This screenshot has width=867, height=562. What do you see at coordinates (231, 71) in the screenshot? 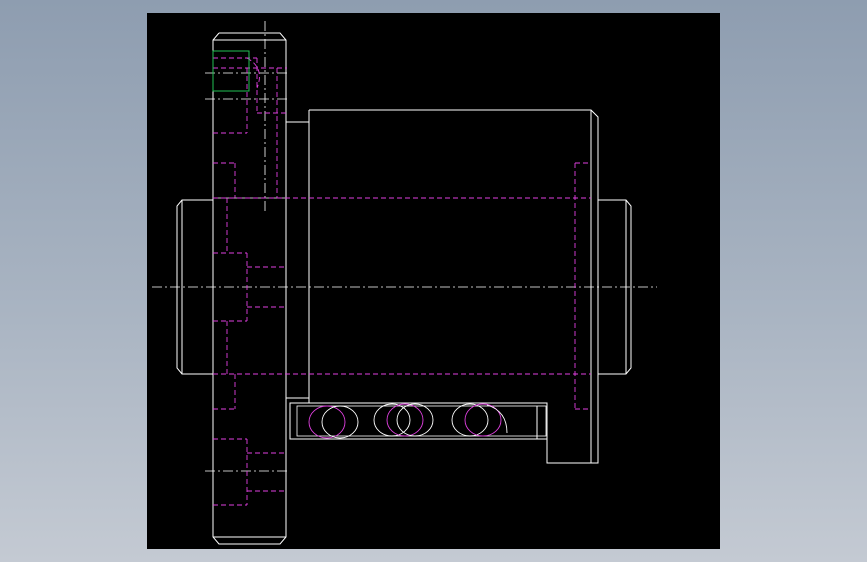
I see `selection-highlight-box` at bounding box center [231, 71].